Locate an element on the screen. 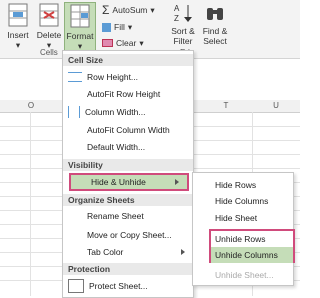 This screenshot has width=320, height=298. menu-hide-unhide: Hide & Unhide is located at coordinates (129, 182).